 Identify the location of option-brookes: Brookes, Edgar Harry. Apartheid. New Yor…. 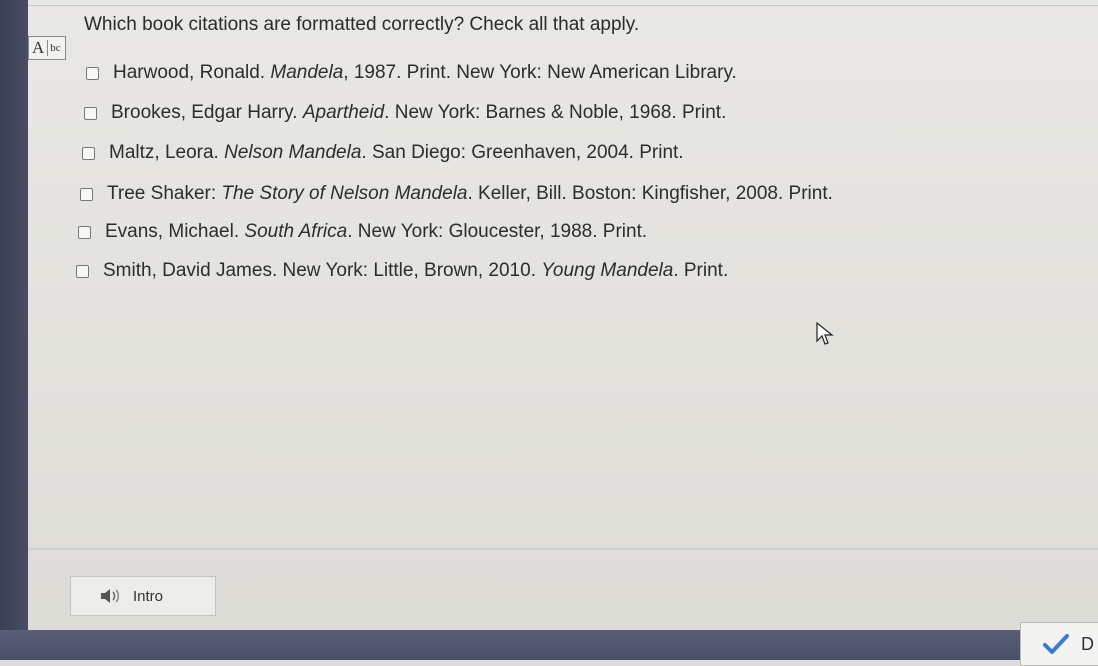
(405, 113).